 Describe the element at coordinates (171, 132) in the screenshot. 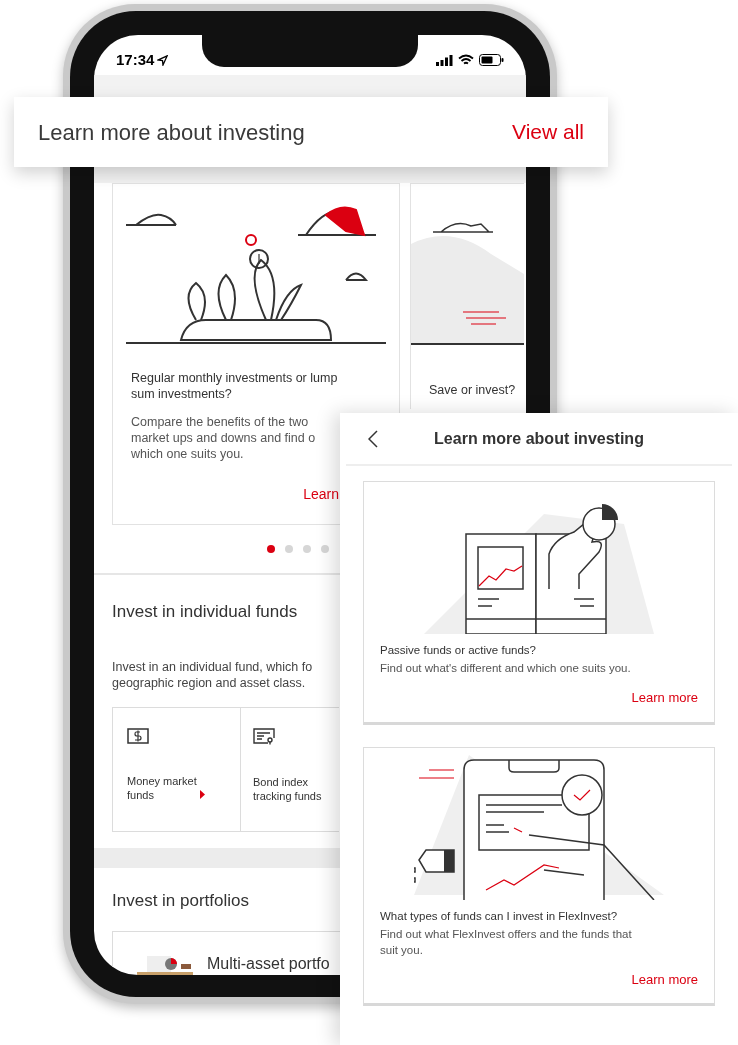

I see `banner-title: Learn more about investing` at that location.